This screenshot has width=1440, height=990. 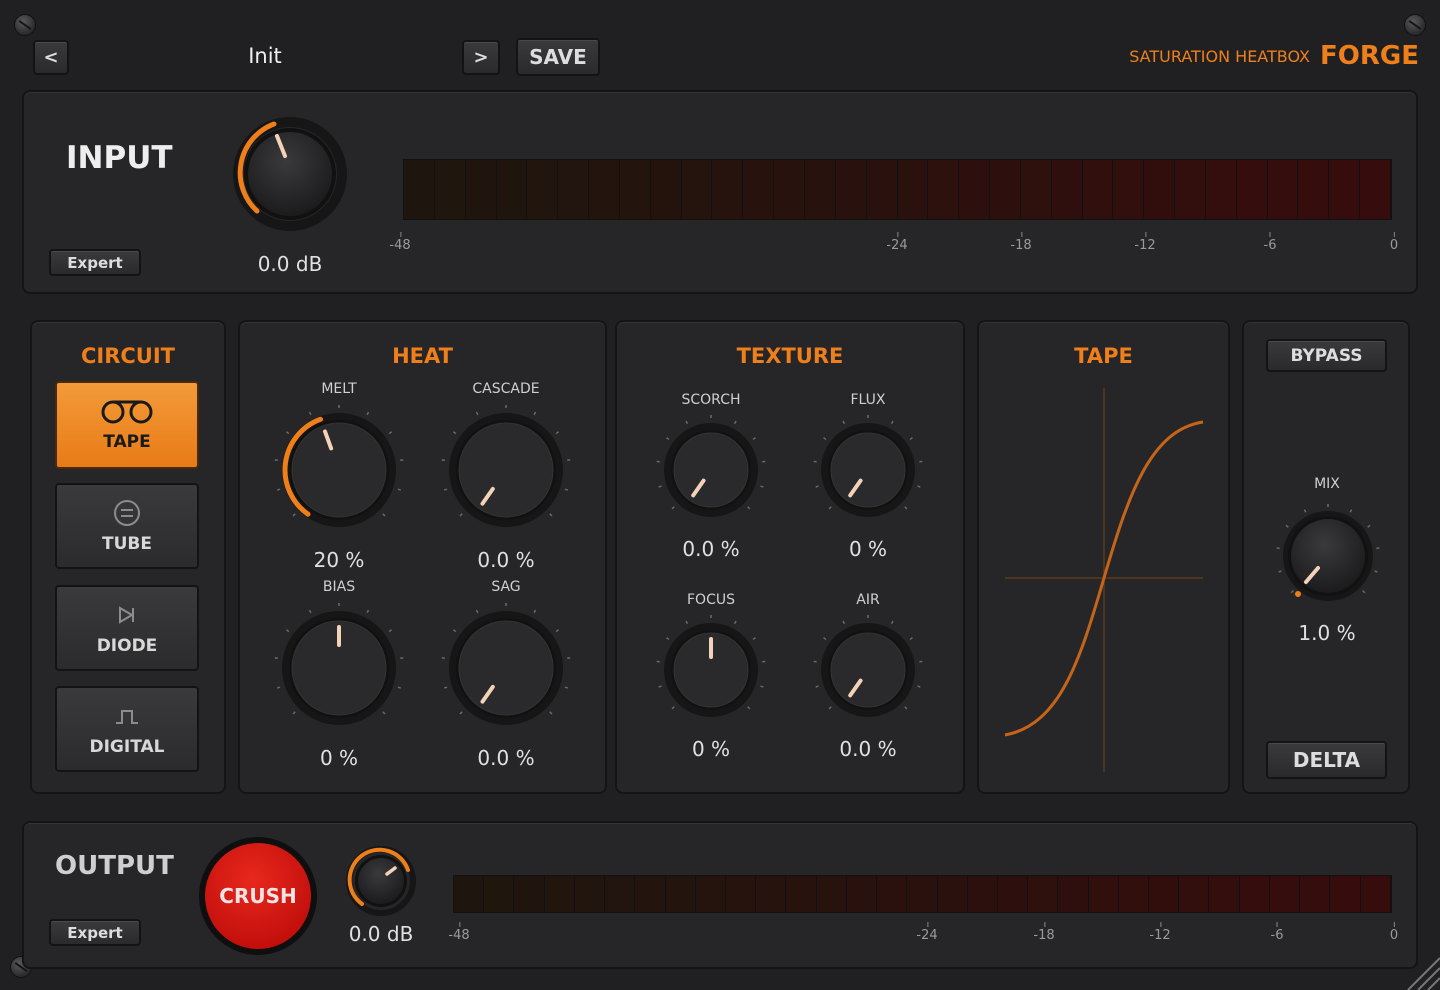 What do you see at coordinates (558, 57) in the screenshot?
I see `save-button: SAVE` at bounding box center [558, 57].